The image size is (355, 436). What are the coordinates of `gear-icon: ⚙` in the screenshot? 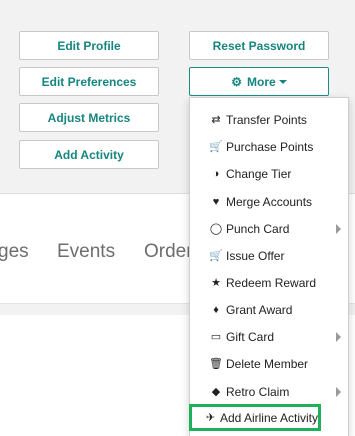 It's located at (237, 81).